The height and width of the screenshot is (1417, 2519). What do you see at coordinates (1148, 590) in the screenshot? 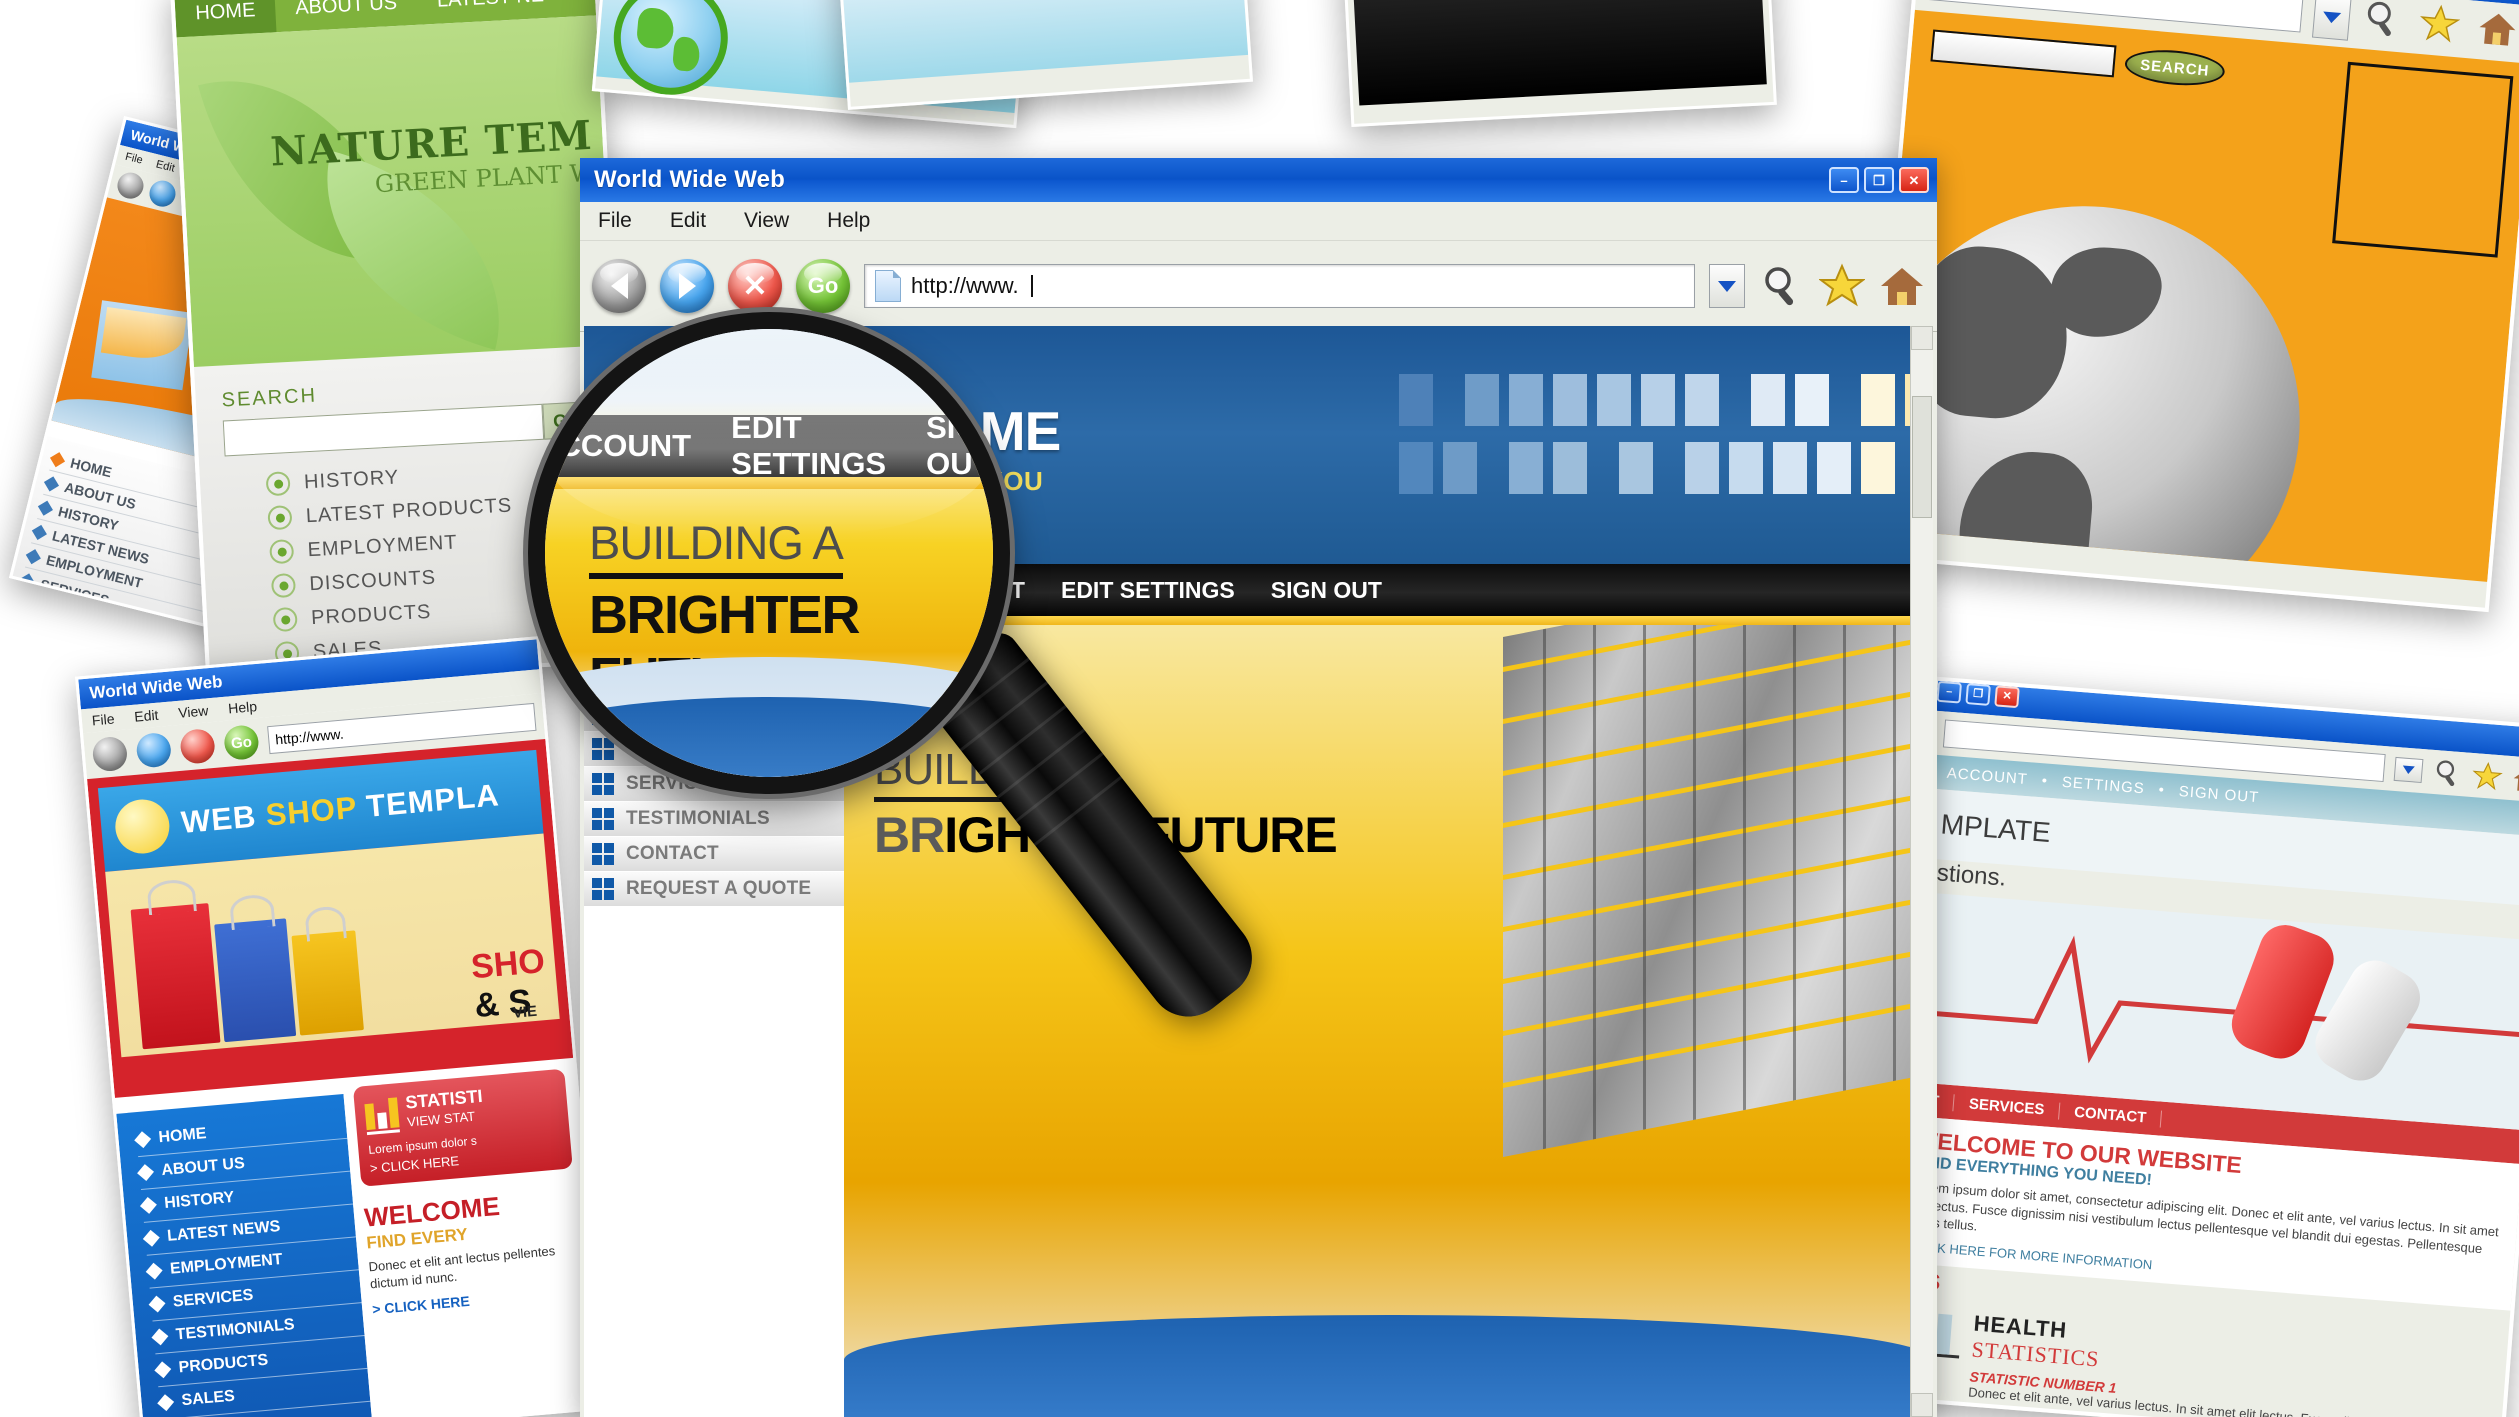
I see `edit-settings-link: EDIT SETTINGS` at bounding box center [1148, 590].